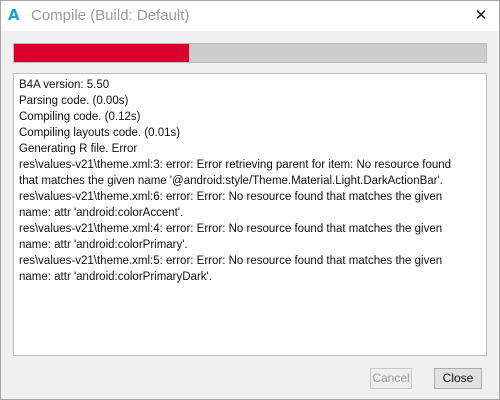  What do you see at coordinates (100, 133) in the screenshot?
I see `log-line: Compiling layouts code. (0.01s)` at bounding box center [100, 133].